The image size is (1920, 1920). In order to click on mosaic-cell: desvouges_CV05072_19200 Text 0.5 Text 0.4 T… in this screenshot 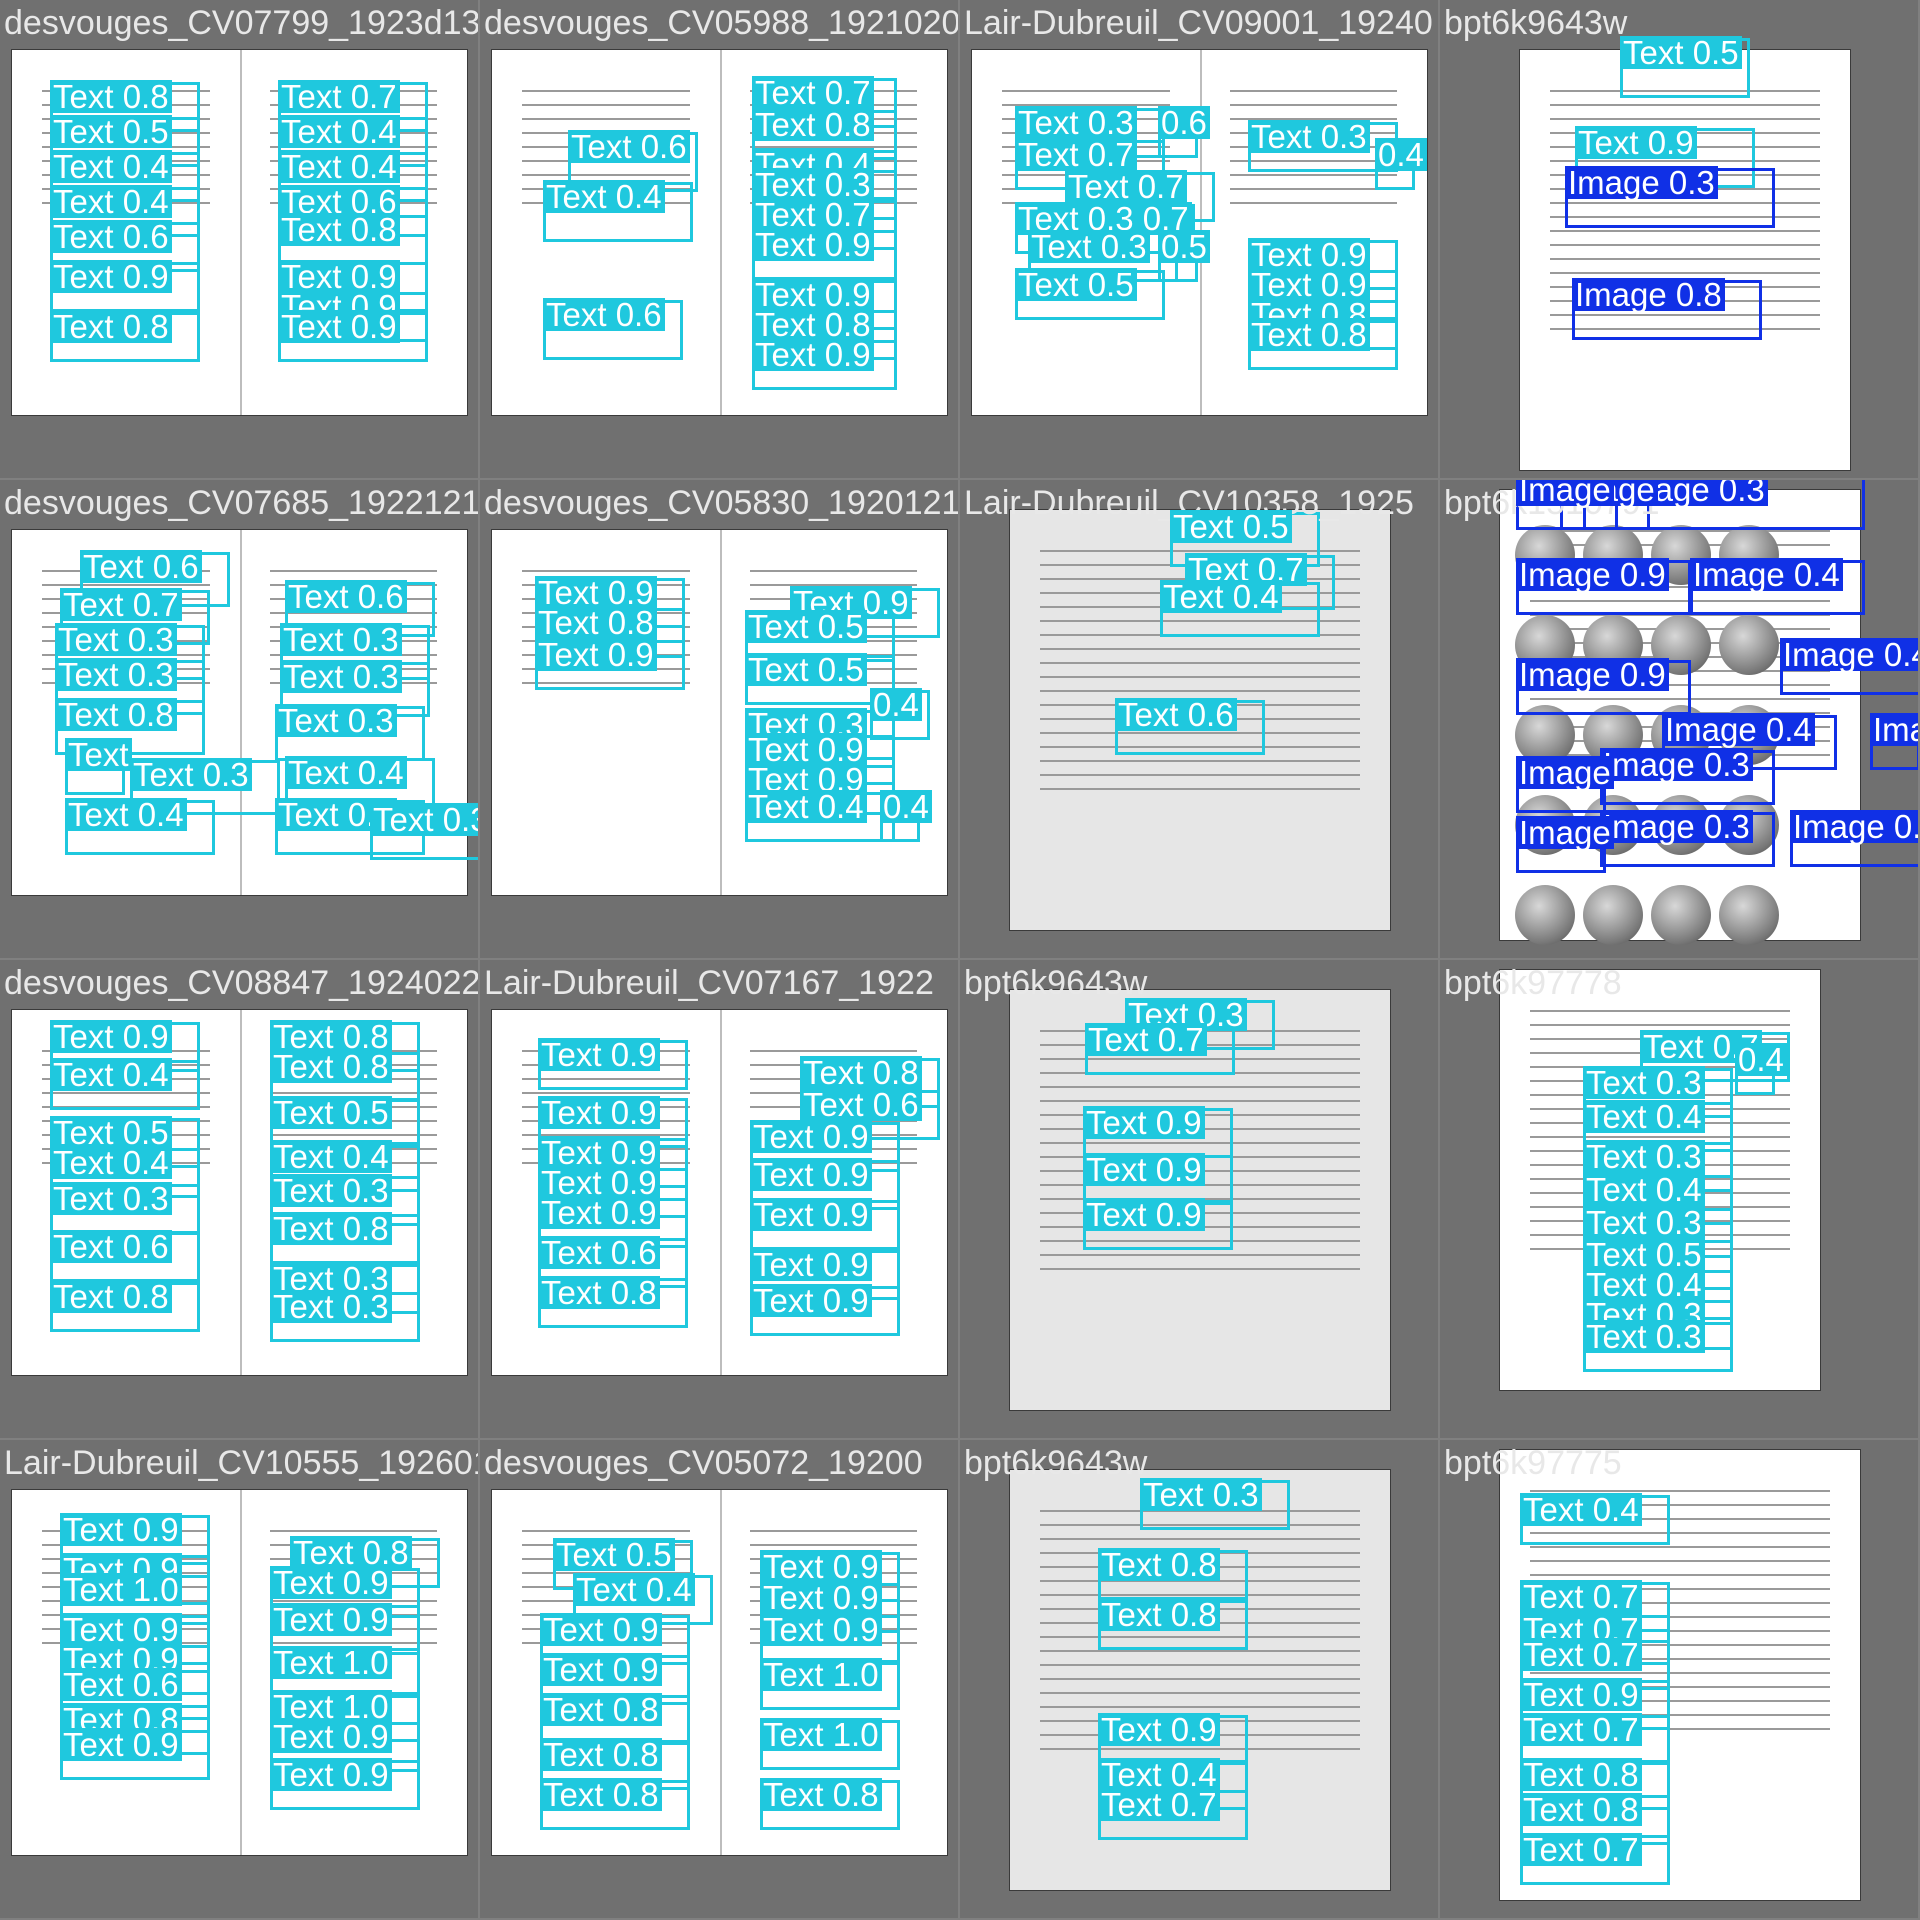, I will do `click(719, 1679)`.